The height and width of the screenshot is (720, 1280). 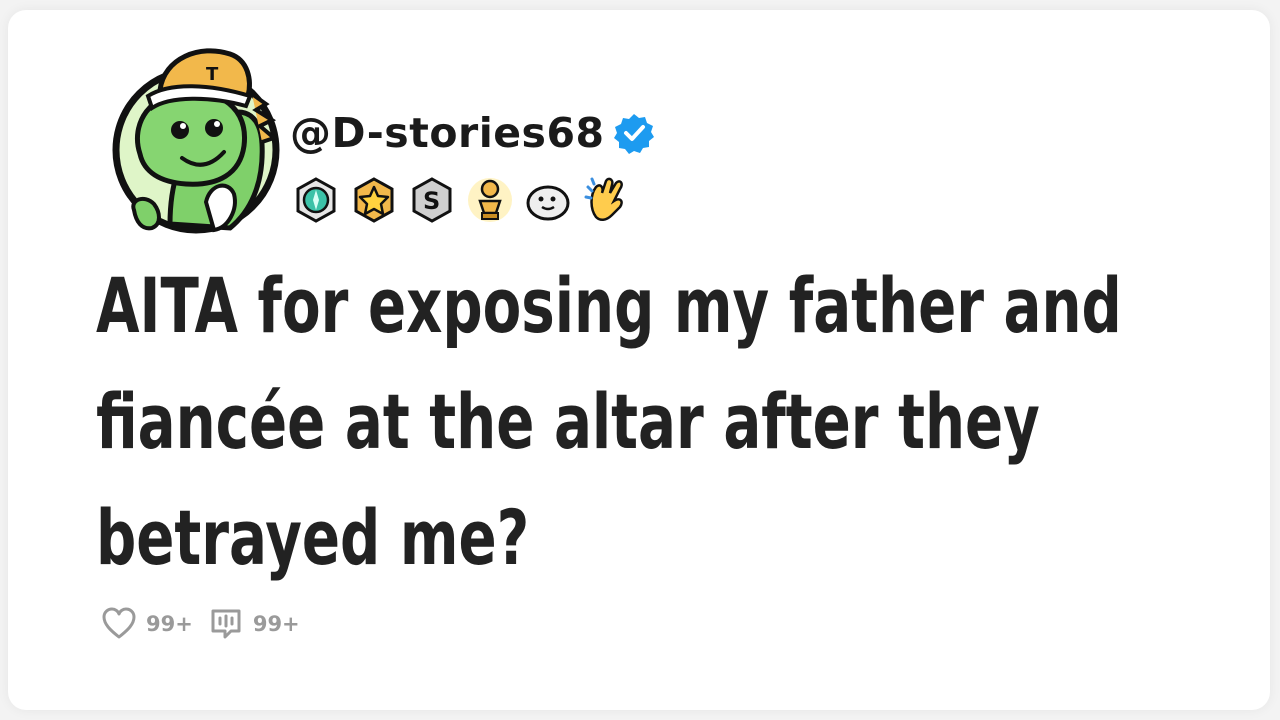 What do you see at coordinates (490, 200) in the screenshot?
I see `gold-trophy-award-icon` at bounding box center [490, 200].